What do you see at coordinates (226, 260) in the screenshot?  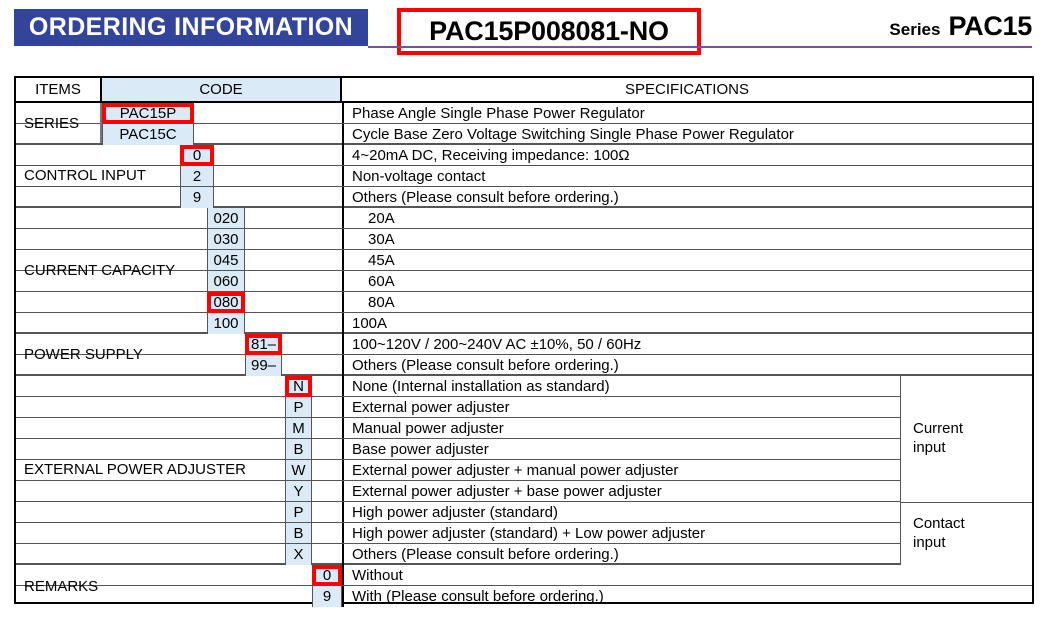 I see `code-cell: 045` at bounding box center [226, 260].